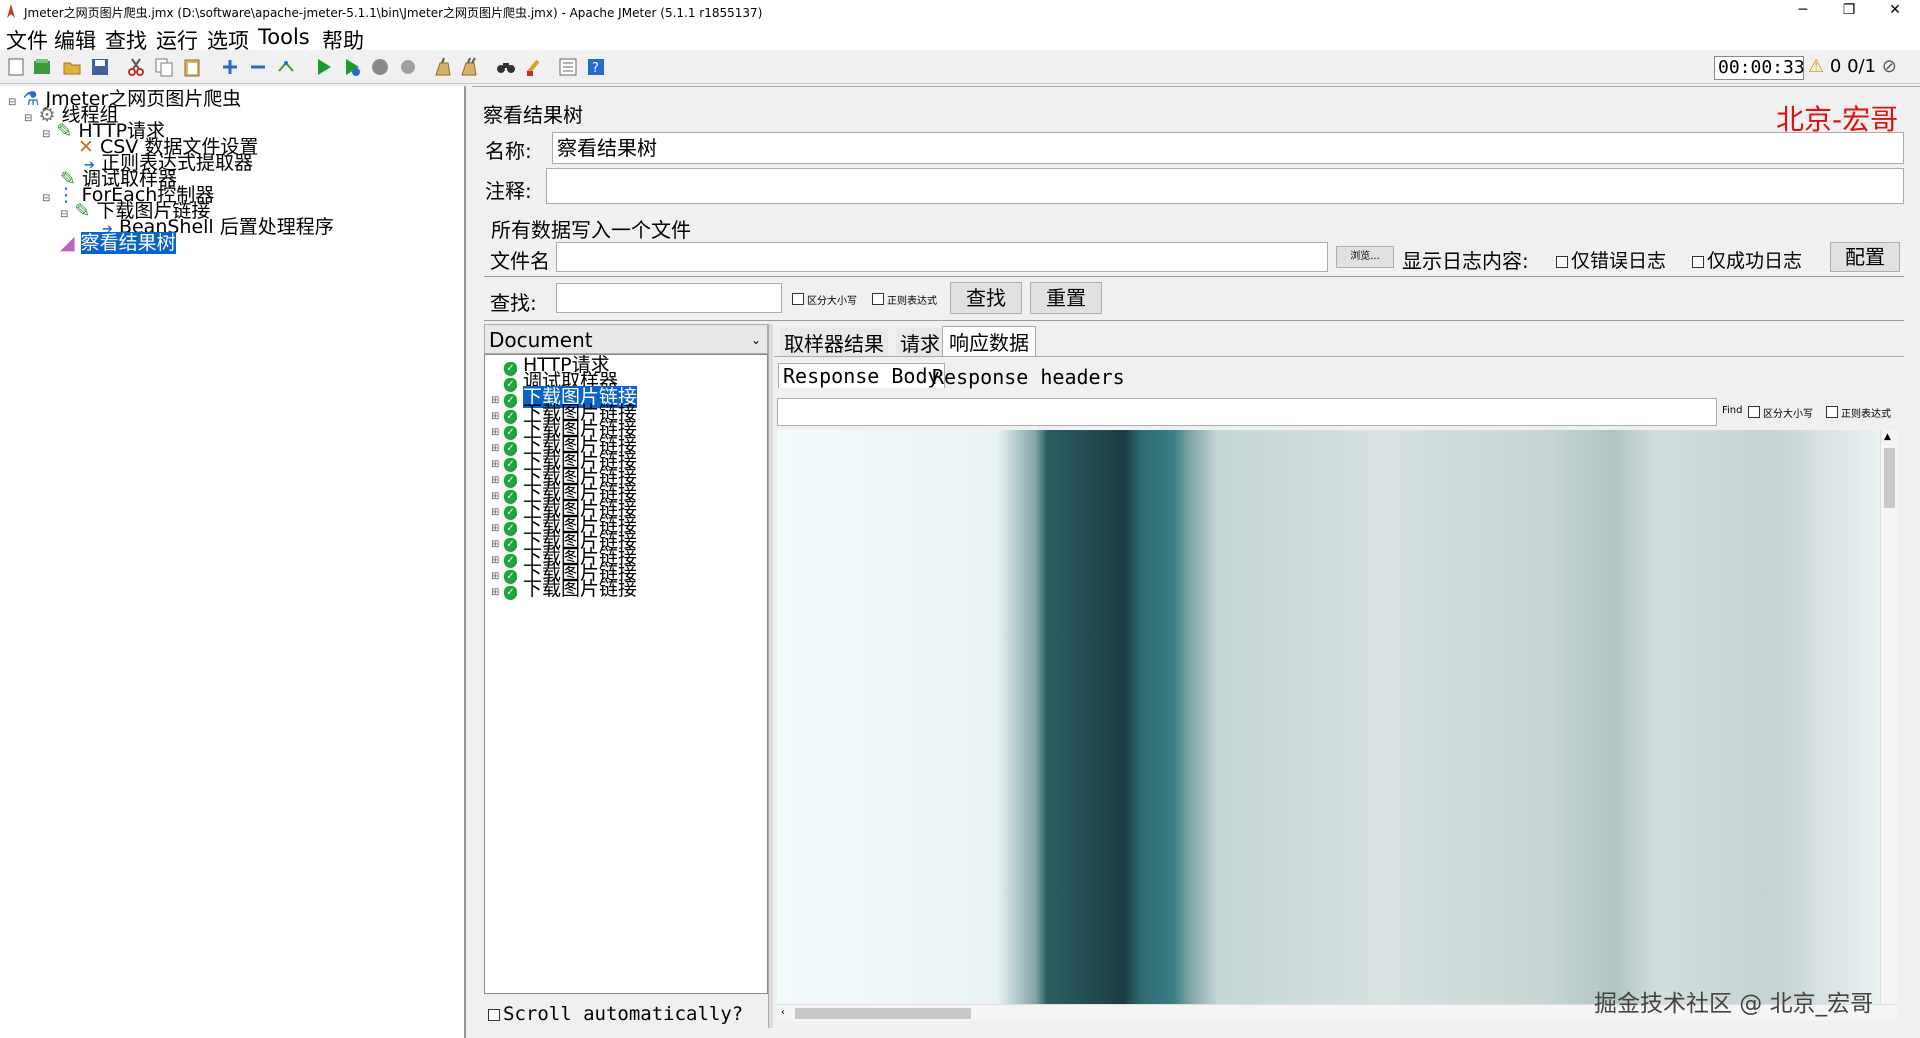 The width and height of the screenshot is (1920, 1038). Describe the element at coordinates (284, 37) in the screenshot. I see `menu-tools: Tools` at that location.